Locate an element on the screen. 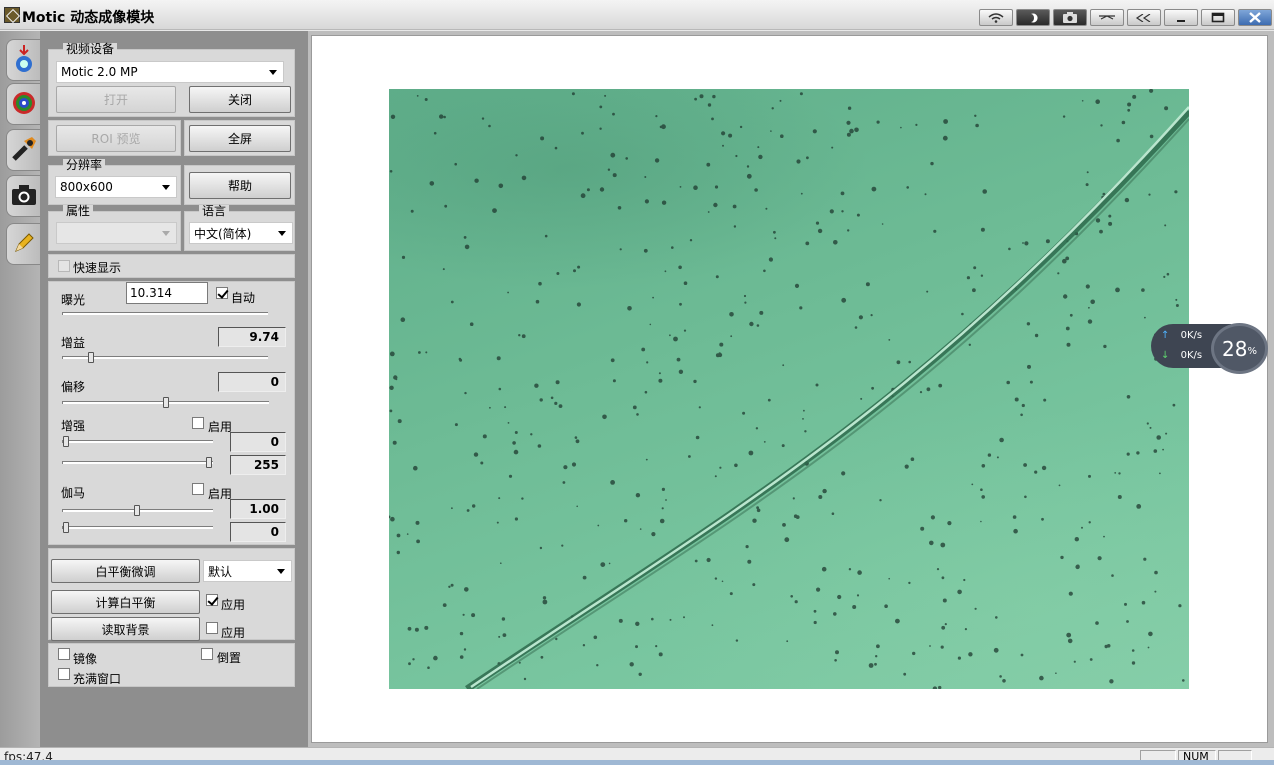  color-tab is located at coordinates (23, 104).